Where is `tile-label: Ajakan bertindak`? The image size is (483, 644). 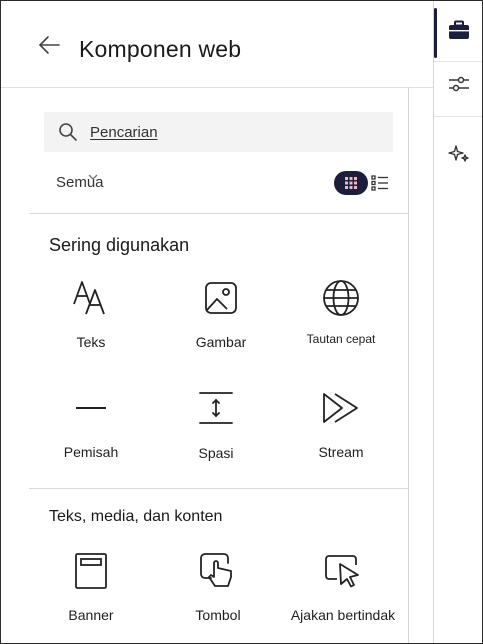
tile-label: Ajakan bertindak is located at coordinates (343, 615).